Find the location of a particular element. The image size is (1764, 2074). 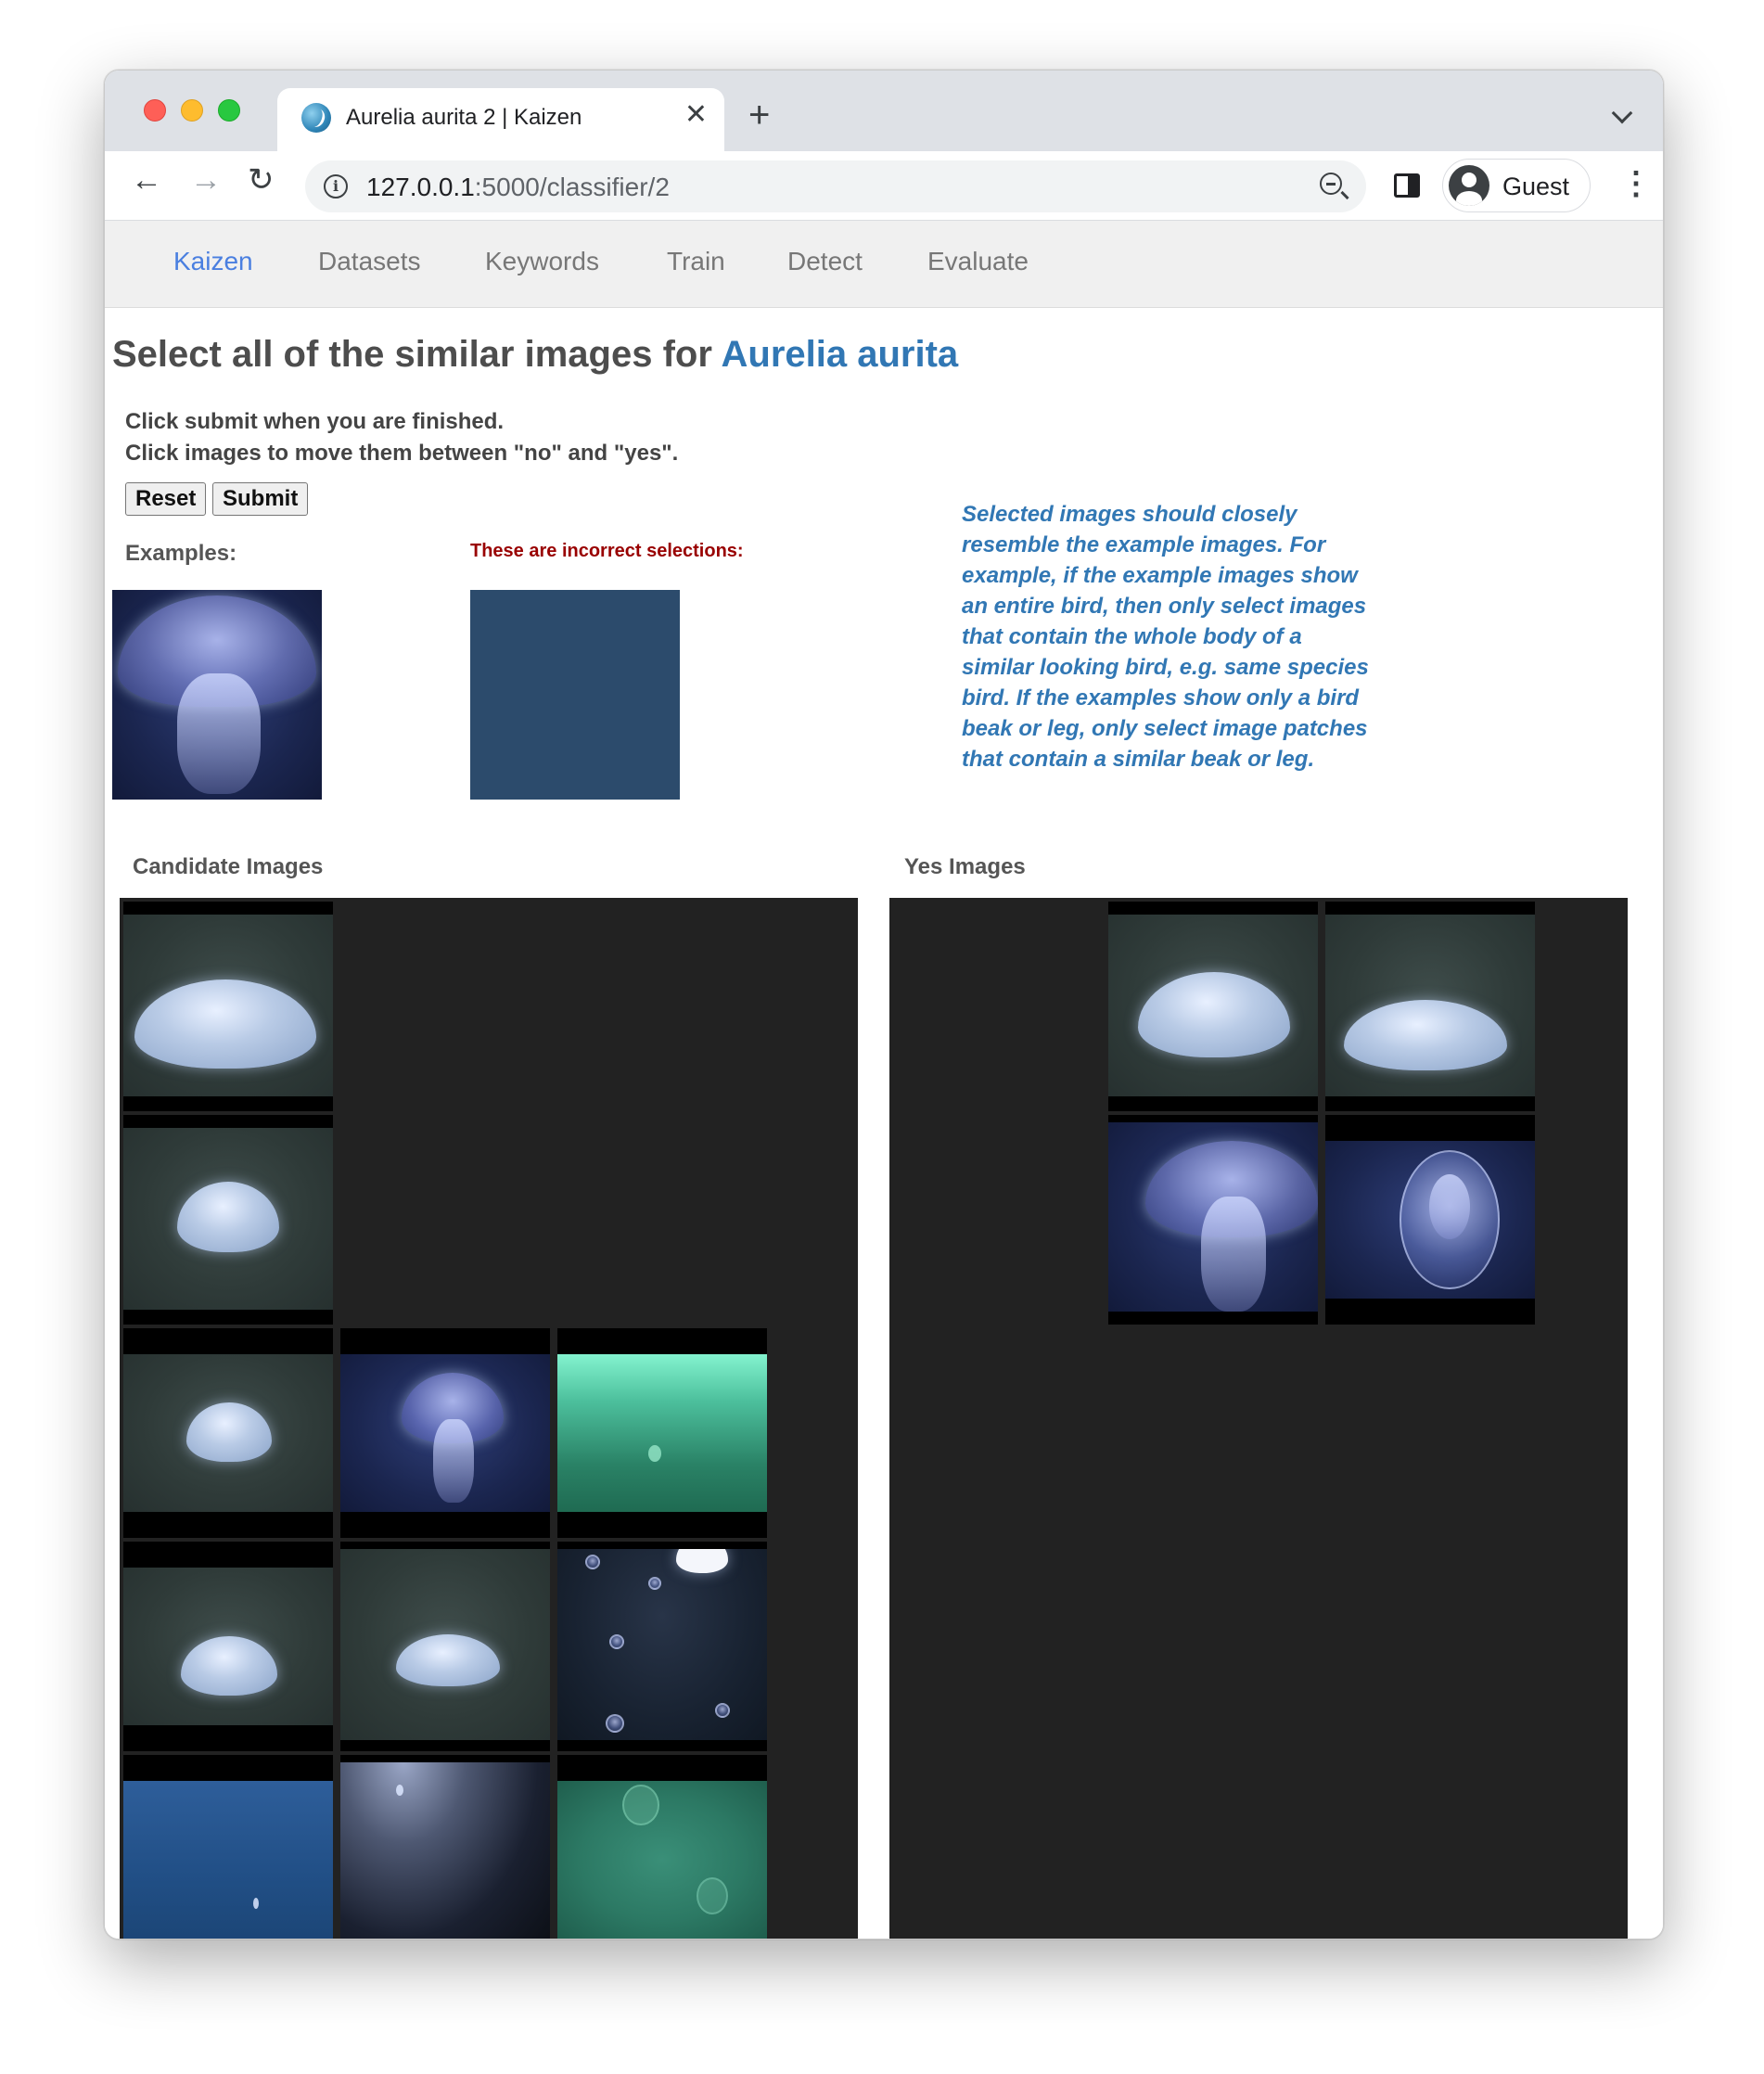

tab-search-chevron-icon is located at coordinates (1622, 113).